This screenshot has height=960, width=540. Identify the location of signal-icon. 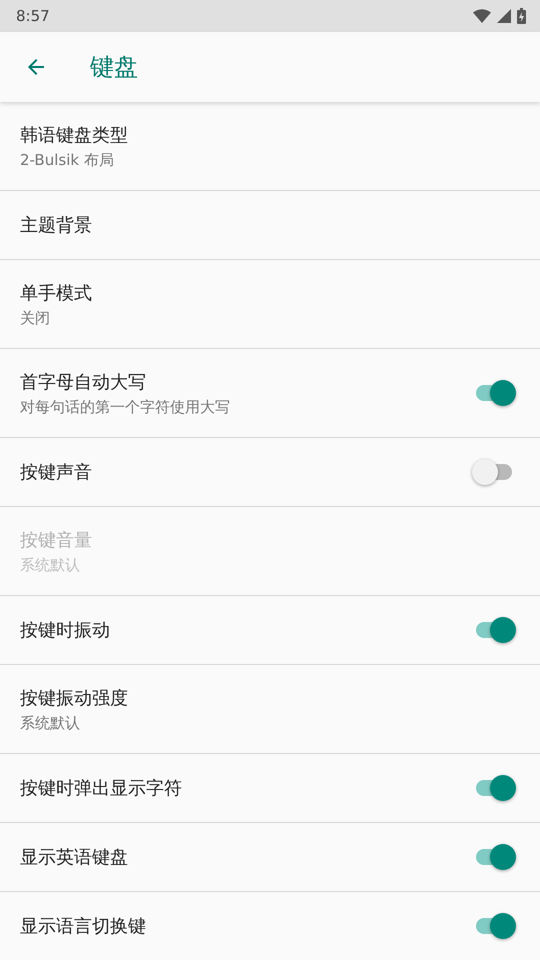
(504, 16).